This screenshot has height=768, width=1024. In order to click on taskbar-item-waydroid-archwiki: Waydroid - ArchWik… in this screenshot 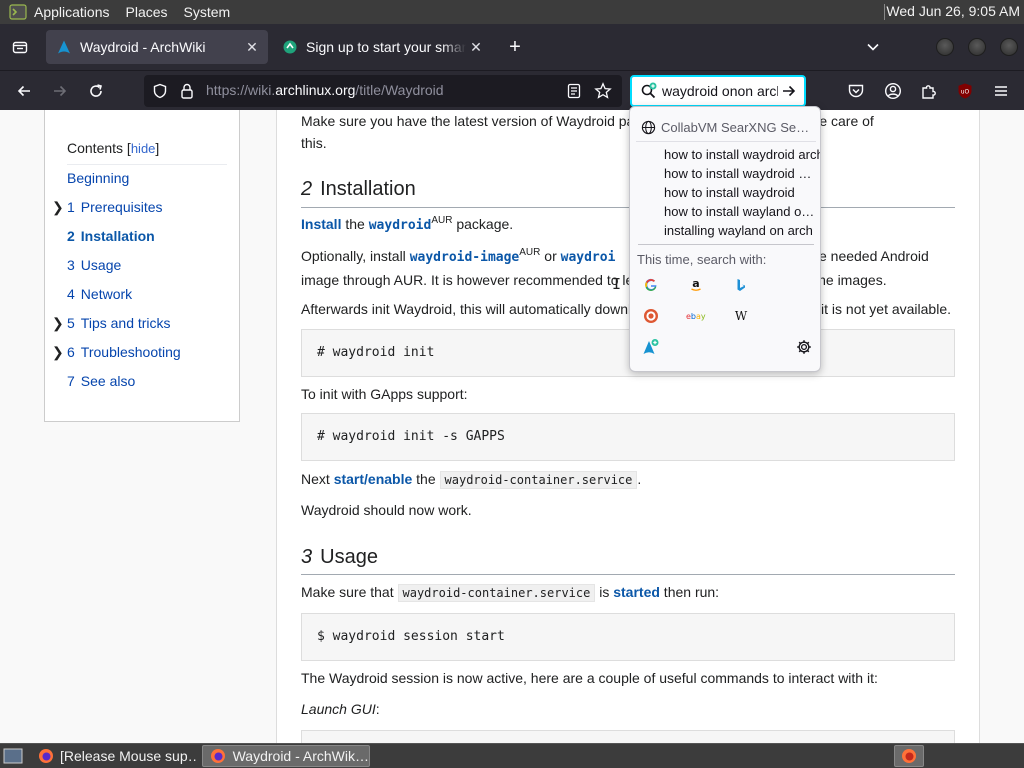, I will do `click(286, 756)`.